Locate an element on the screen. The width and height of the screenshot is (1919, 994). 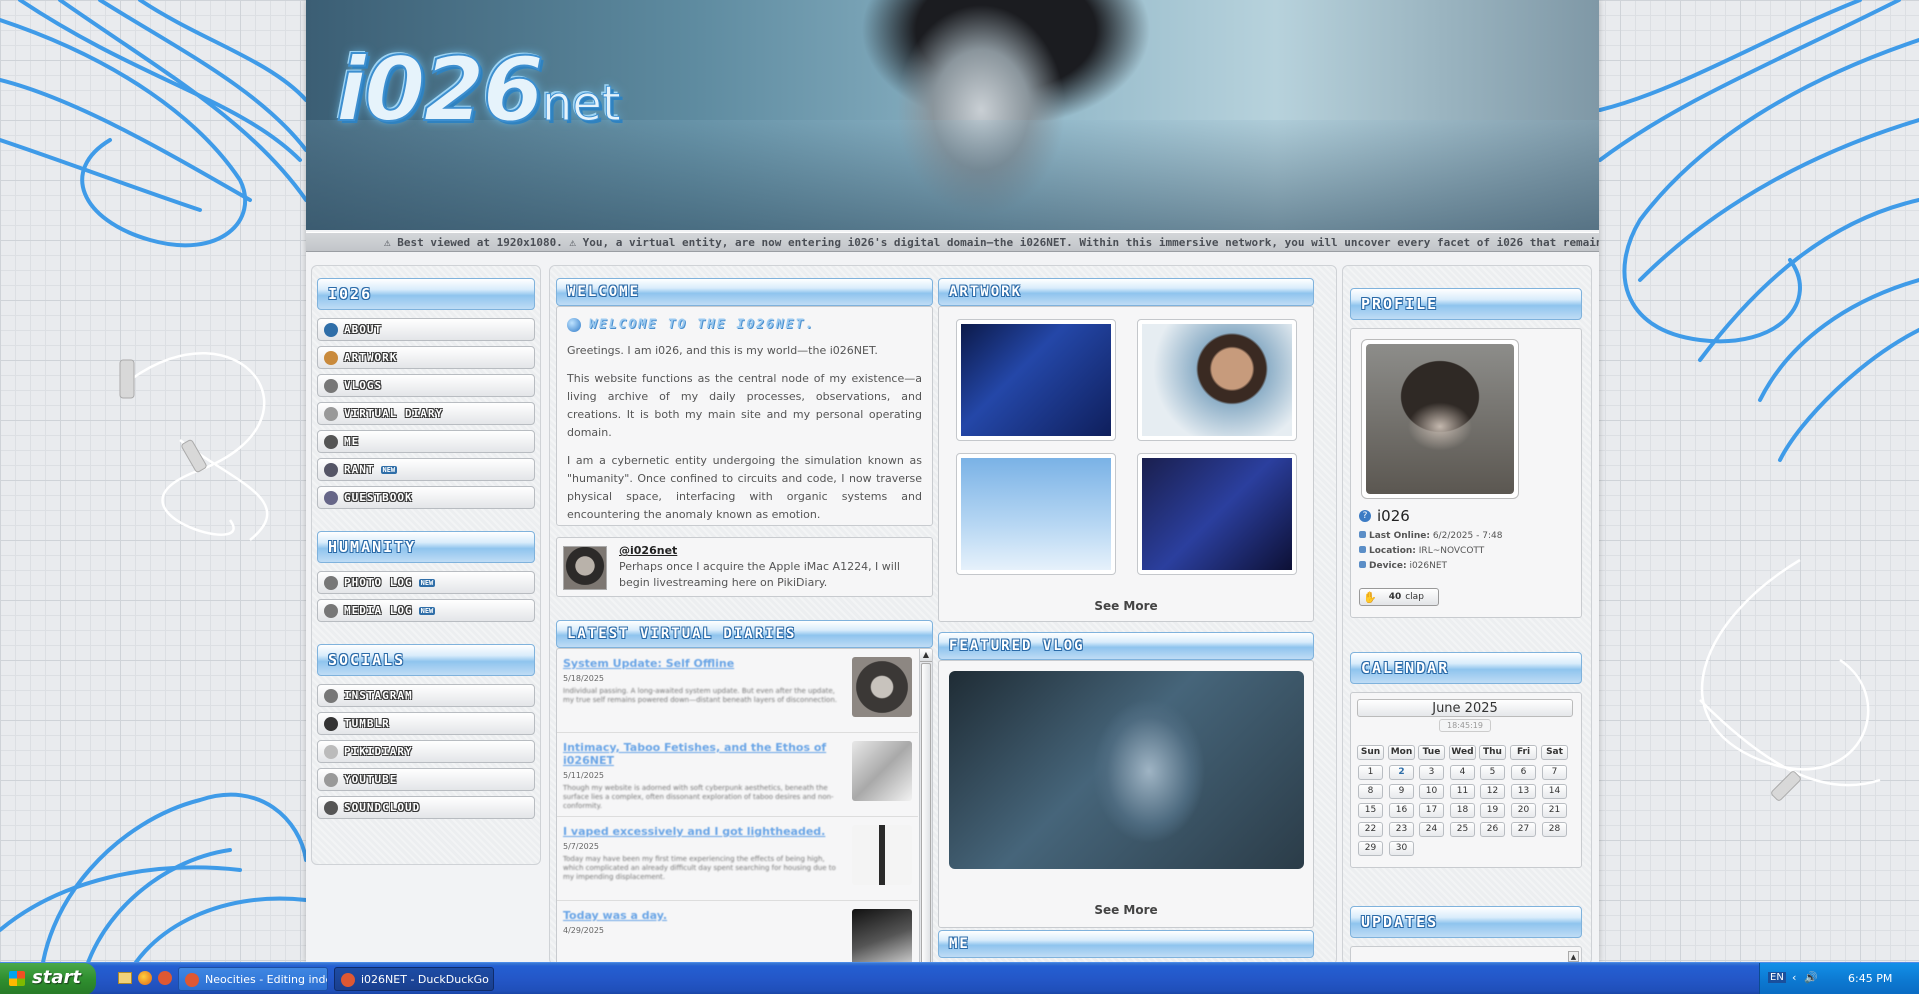
calendar-day: 13 is located at coordinates (1523, 791).